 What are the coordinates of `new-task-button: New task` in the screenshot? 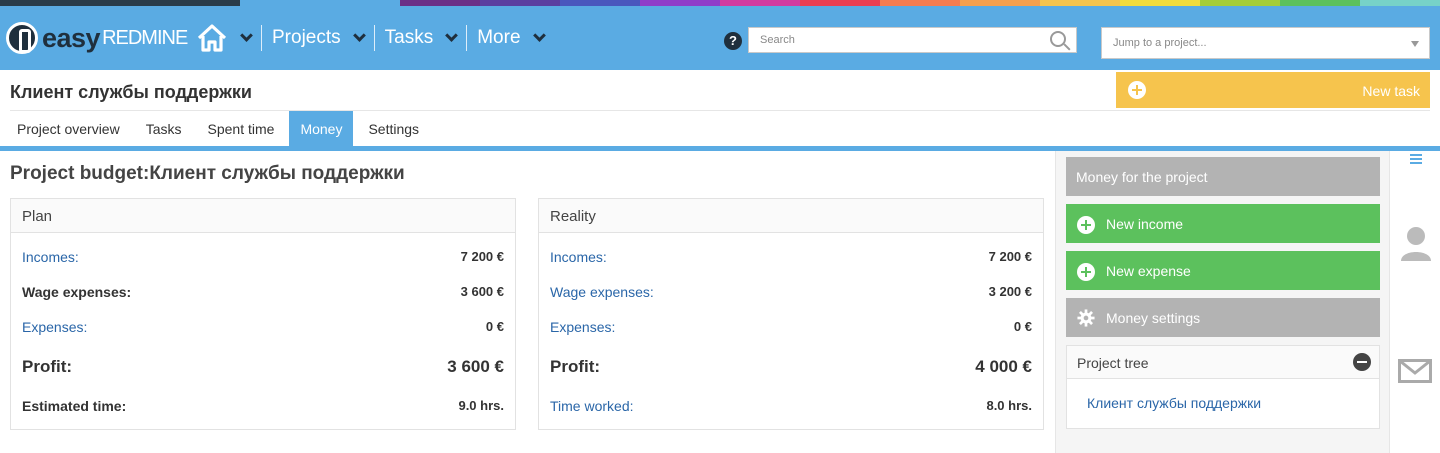 It's located at (1273, 90).